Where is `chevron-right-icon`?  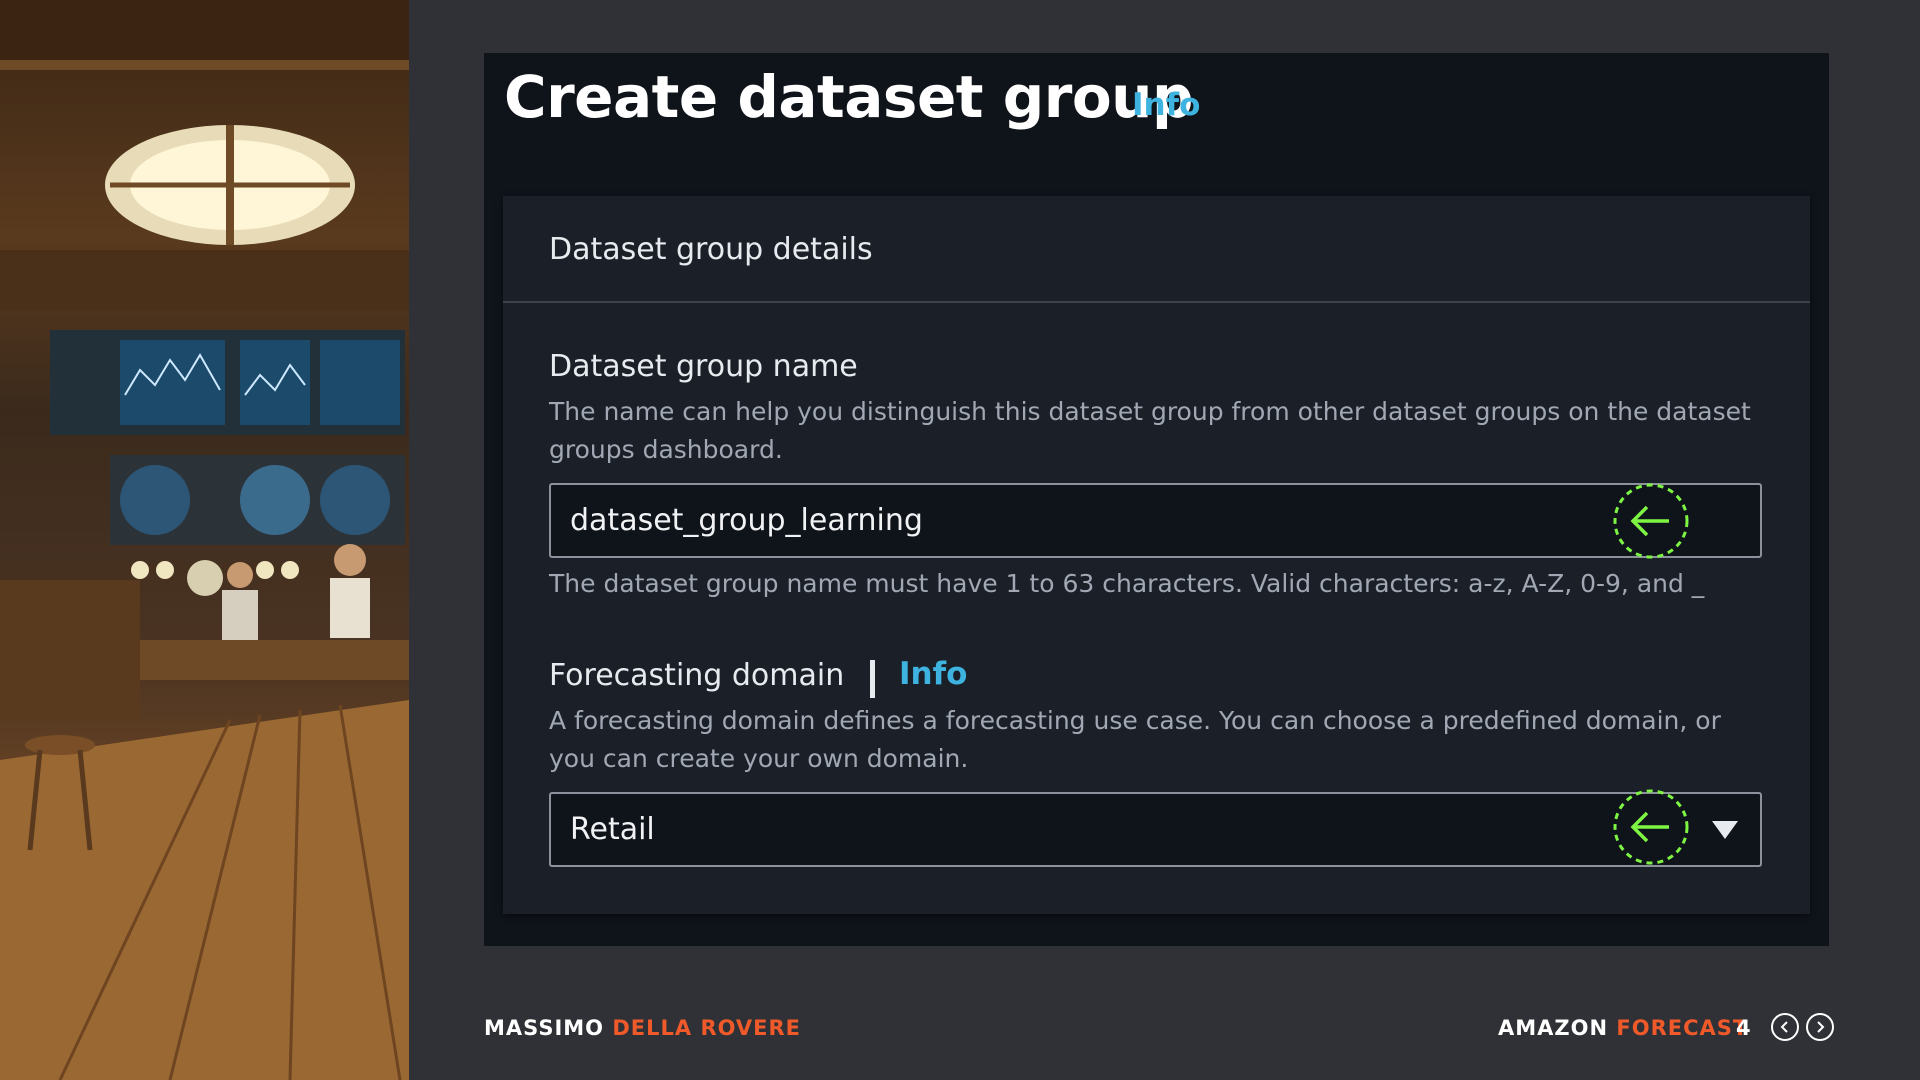 chevron-right-icon is located at coordinates (1821, 1027).